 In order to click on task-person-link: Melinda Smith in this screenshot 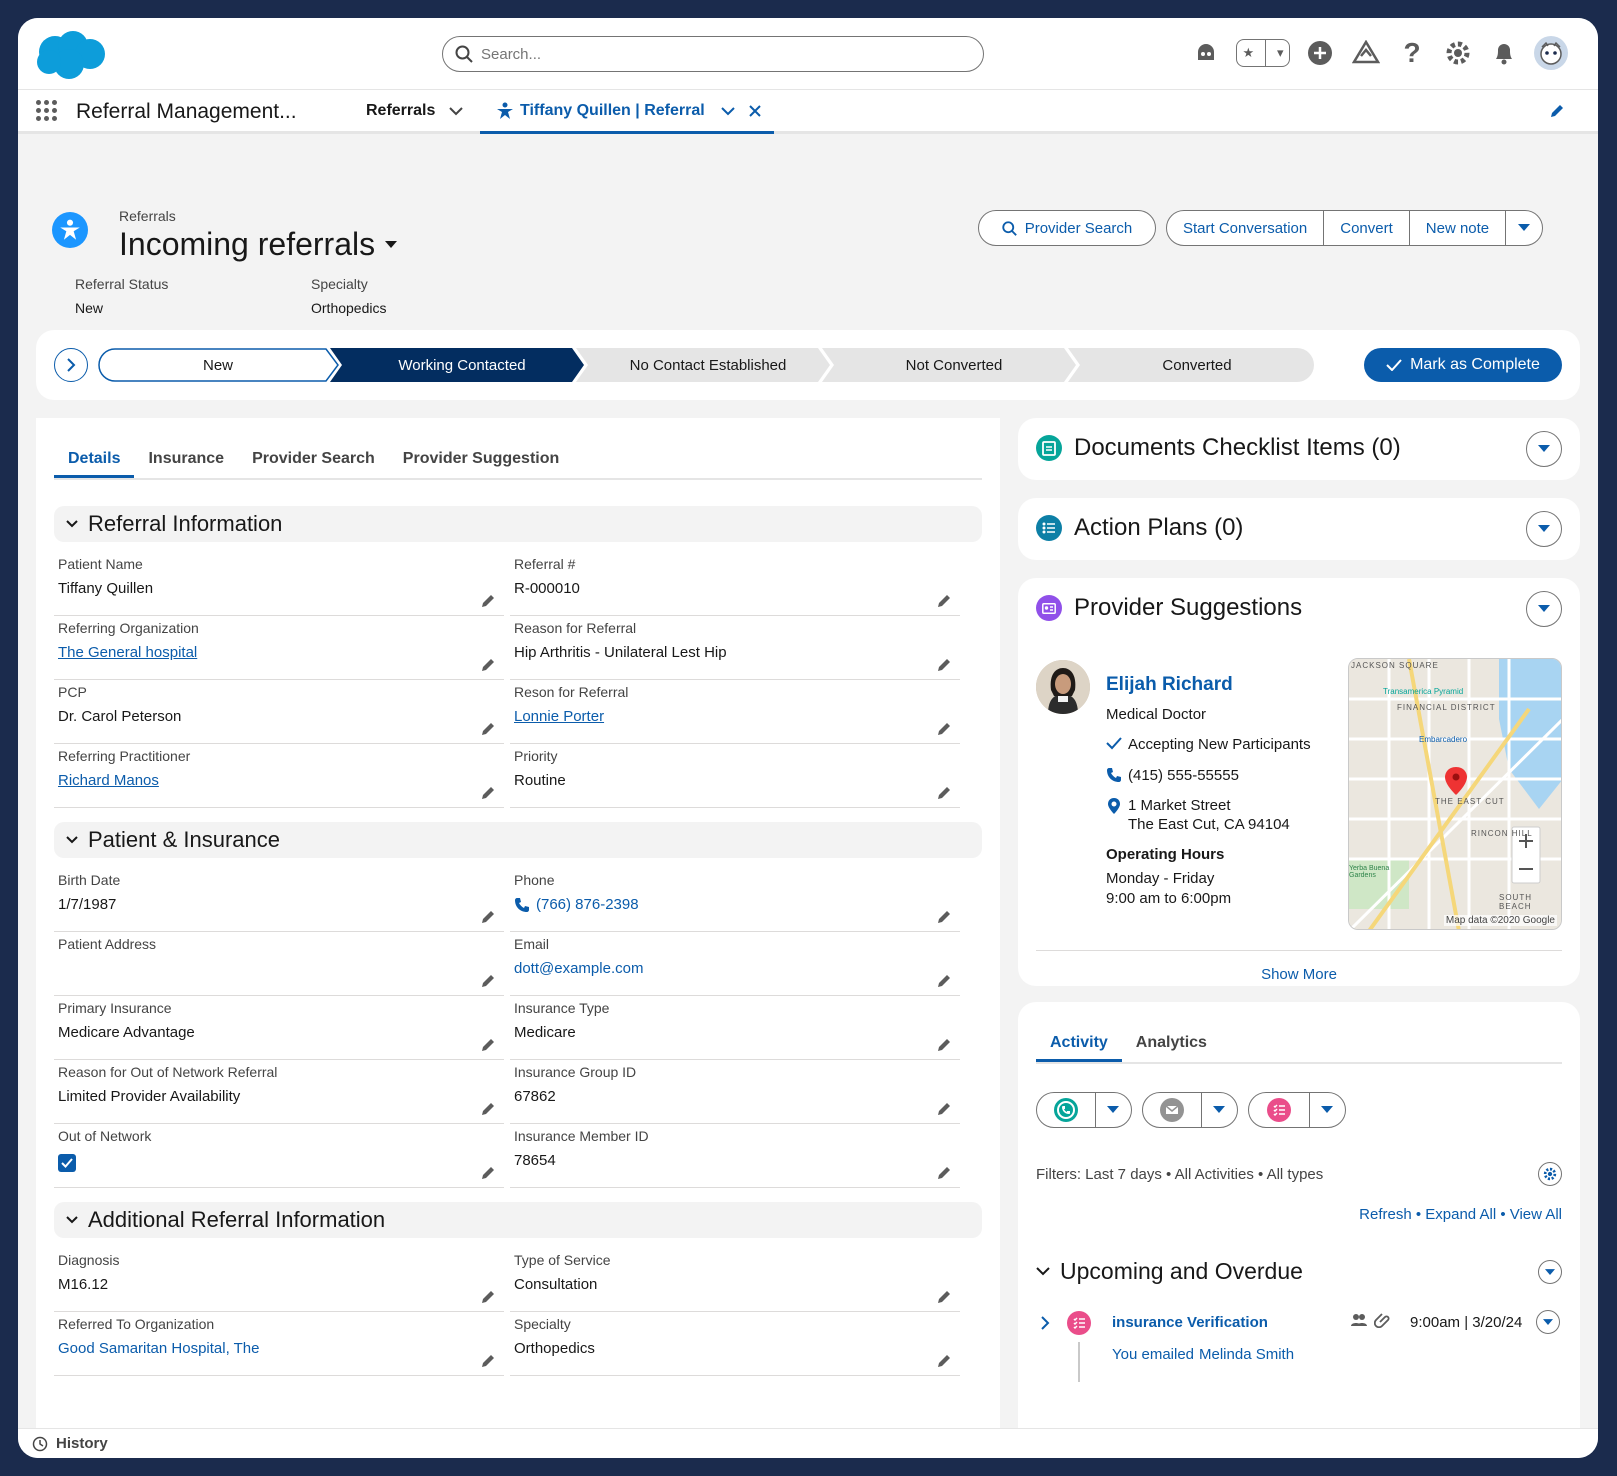, I will do `click(1246, 1354)`.